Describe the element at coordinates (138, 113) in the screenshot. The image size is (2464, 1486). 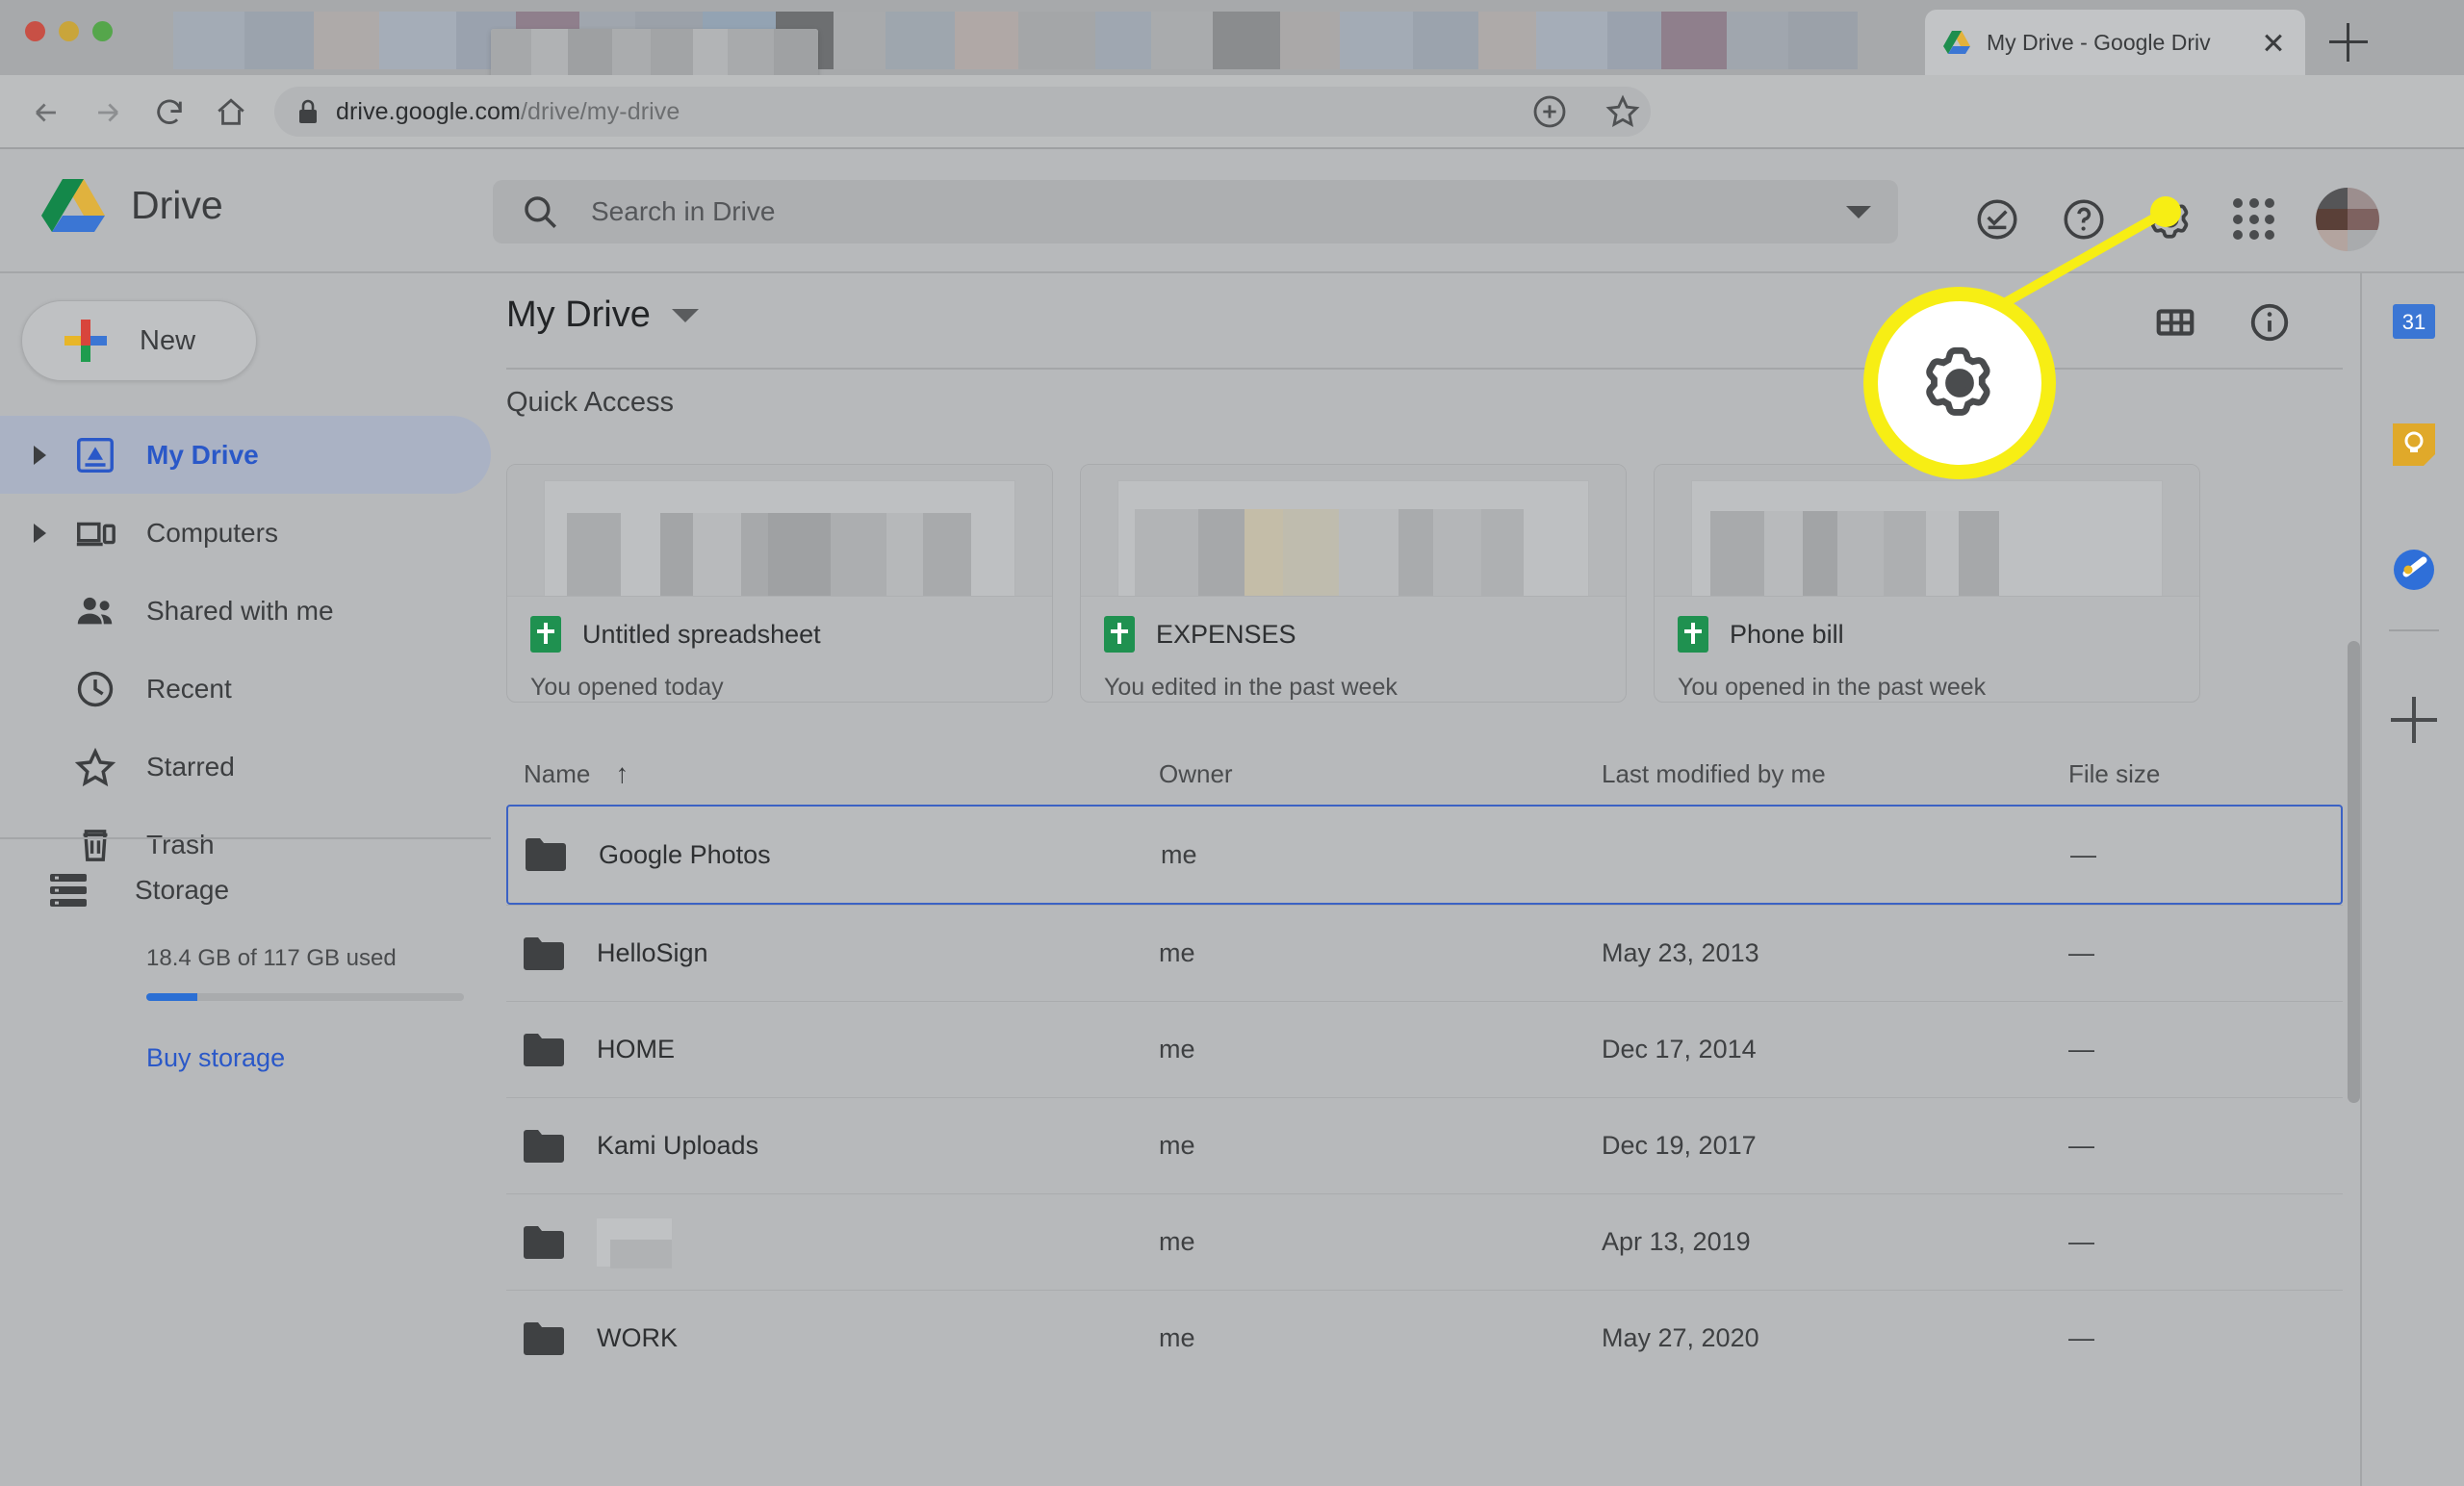
I see `navigation-buttons` at that location.